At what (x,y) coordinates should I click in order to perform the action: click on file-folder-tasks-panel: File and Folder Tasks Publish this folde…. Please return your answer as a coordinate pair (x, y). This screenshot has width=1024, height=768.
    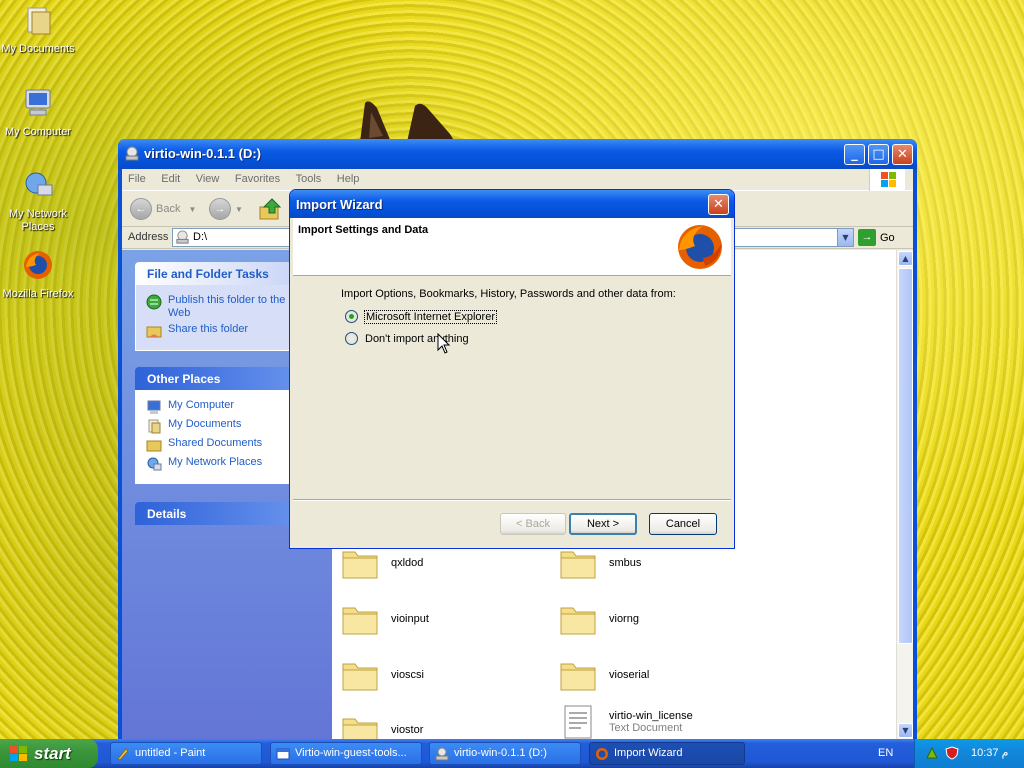
    Looking at the image, I should click on (220, 306).